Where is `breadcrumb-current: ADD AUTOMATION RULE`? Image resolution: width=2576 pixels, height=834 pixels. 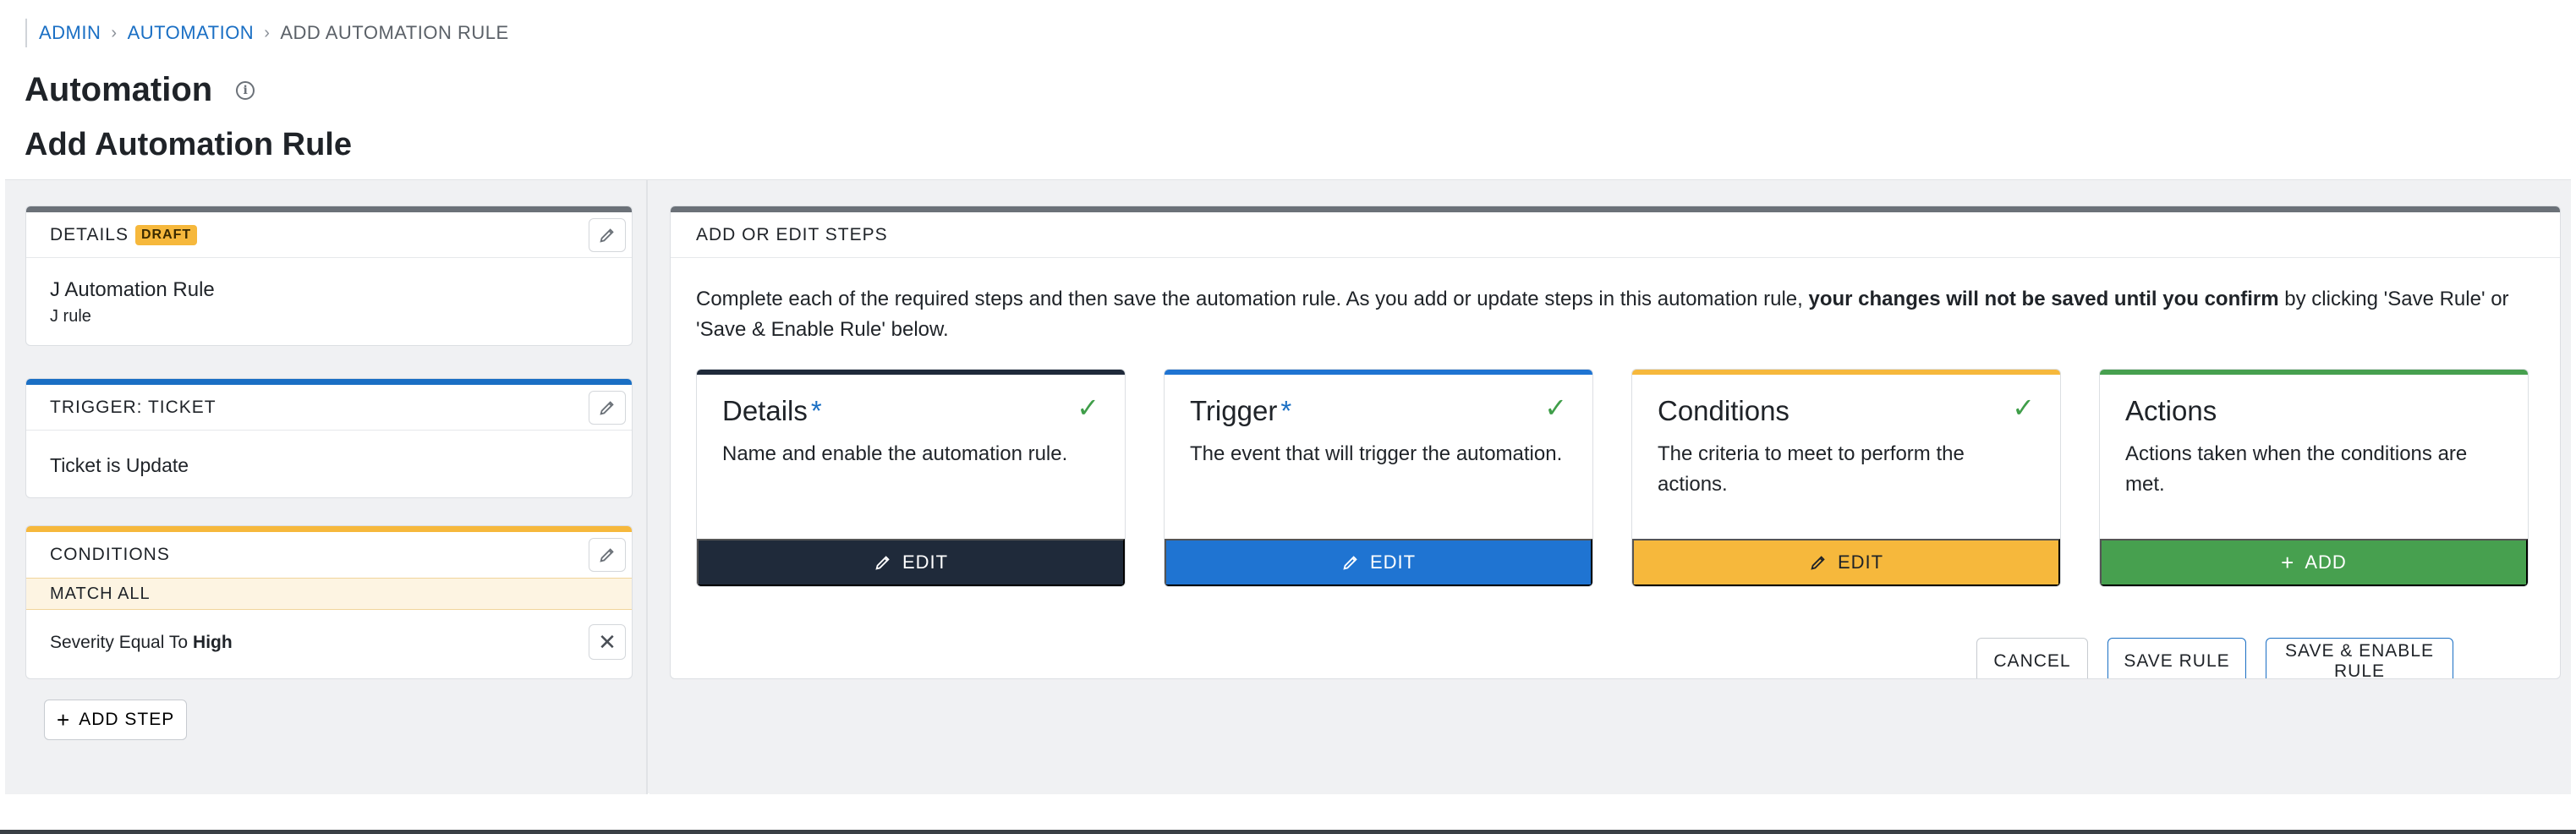 breadcrumb-current: ADD AUTOMATION RULE is located at coordinates (394, 32).